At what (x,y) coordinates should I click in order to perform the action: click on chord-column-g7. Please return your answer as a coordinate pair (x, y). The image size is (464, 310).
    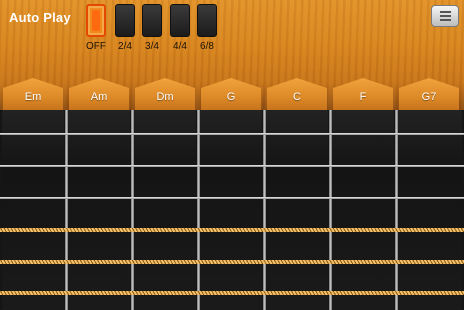
    Looking at the image, I should click on (430, 210).